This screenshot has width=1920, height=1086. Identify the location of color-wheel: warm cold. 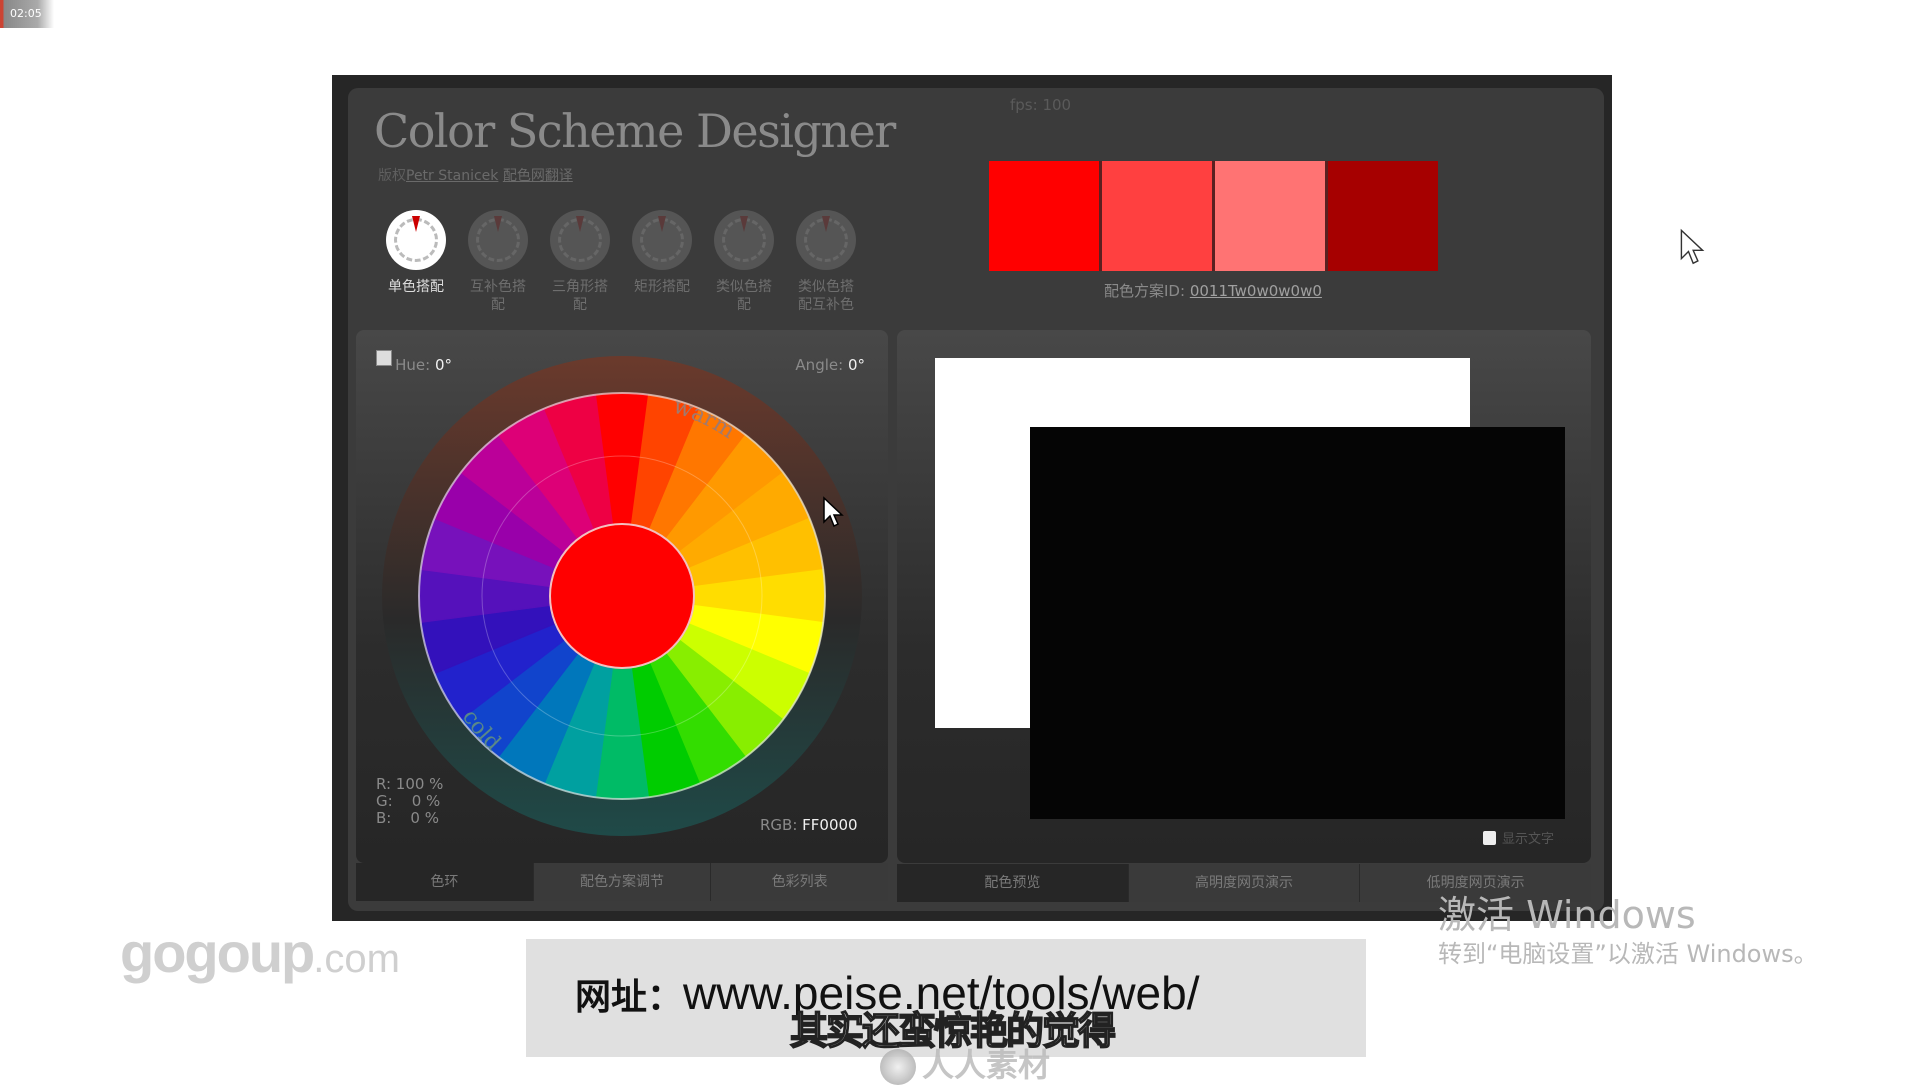
(622, 596).